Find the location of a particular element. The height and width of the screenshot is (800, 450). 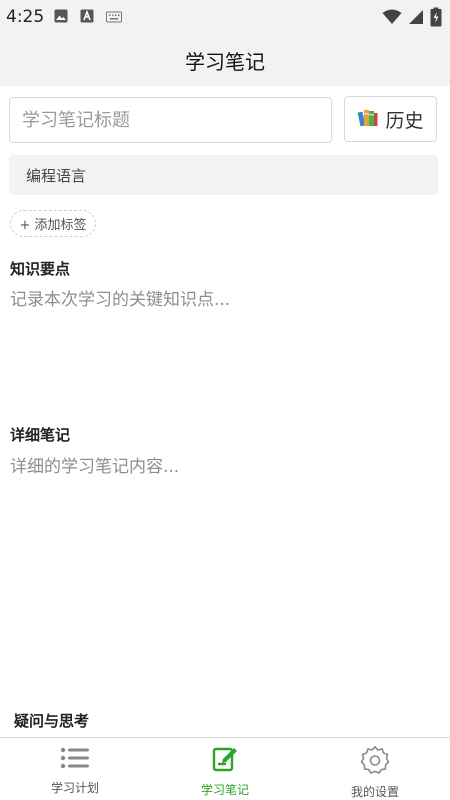

programming-language-label: 编程语言 is located at coordinates (56, 175).